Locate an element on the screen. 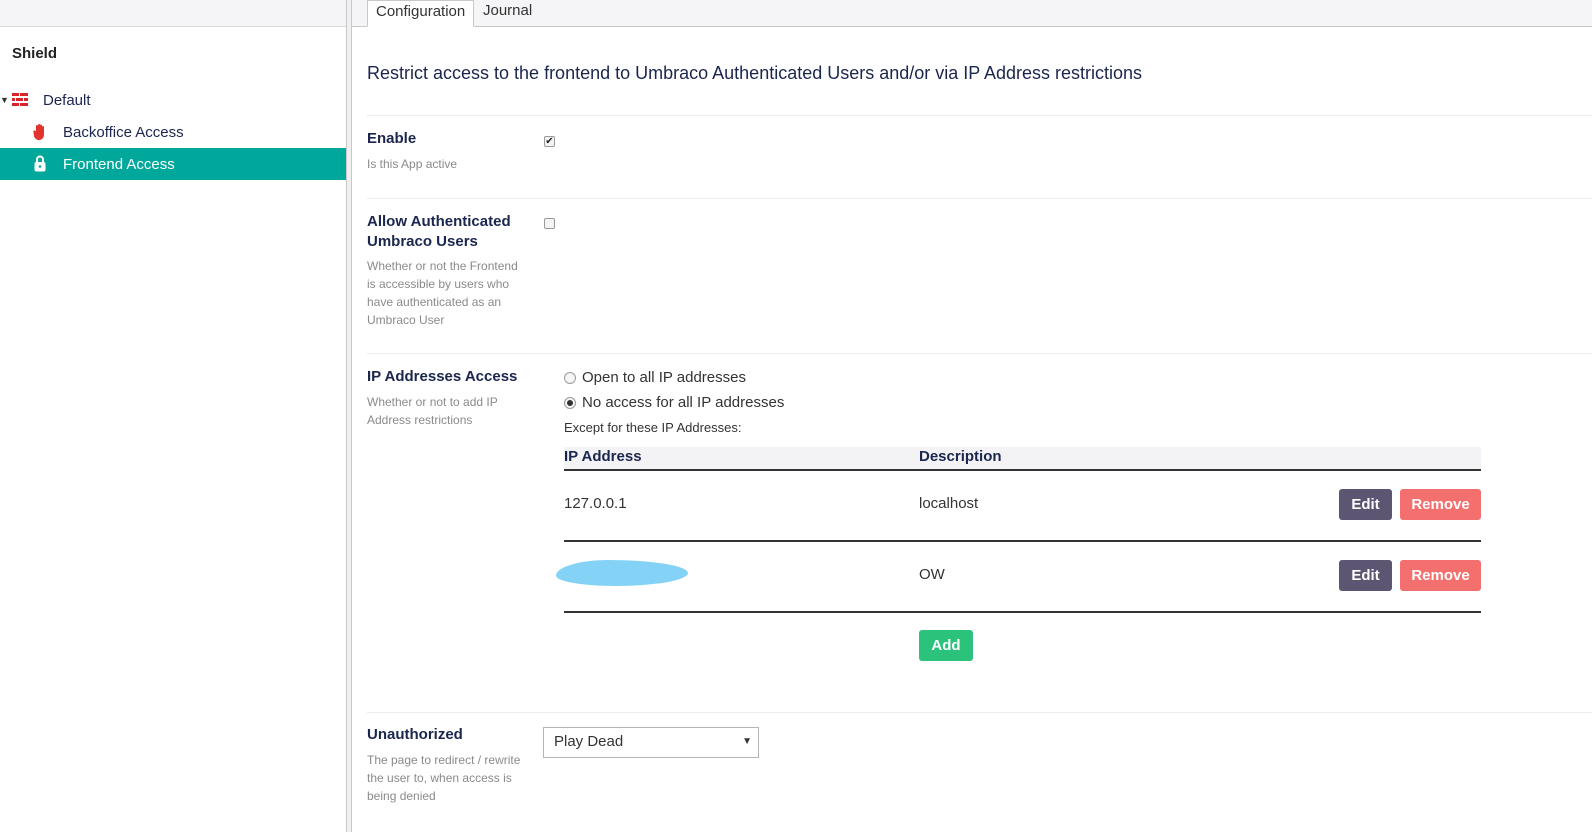 Image resolution: width=1592 pixels, height=832 pixels. radio-label: Open to all IP addresses is located at coordinates (664, 377).